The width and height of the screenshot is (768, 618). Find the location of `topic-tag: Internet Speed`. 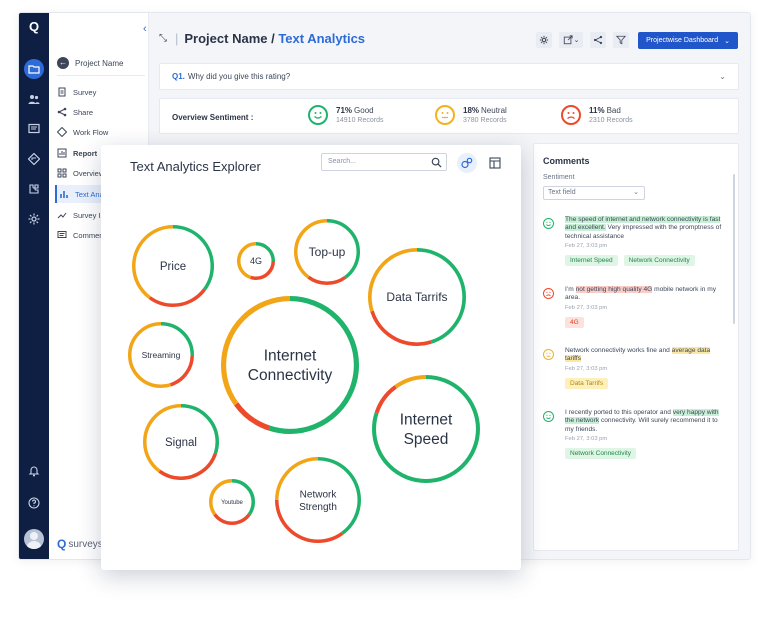

topic-tag: Internet Speed is located at coordinates (591, 261).